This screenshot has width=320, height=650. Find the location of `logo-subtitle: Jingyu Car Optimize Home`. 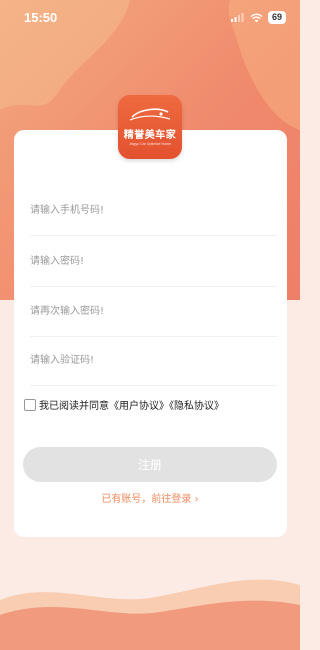

logo-subtitle: Jingyu Car Optimize Home is located at coordinates (150, 144).